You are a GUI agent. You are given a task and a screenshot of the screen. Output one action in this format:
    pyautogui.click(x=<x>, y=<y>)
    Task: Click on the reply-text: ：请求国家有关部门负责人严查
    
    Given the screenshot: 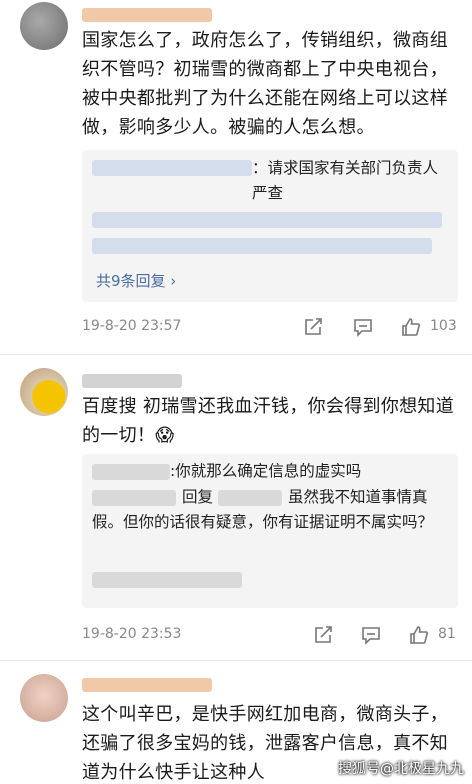 What is the action you would take?
    pyautogui.click(x=345, y=180)
    